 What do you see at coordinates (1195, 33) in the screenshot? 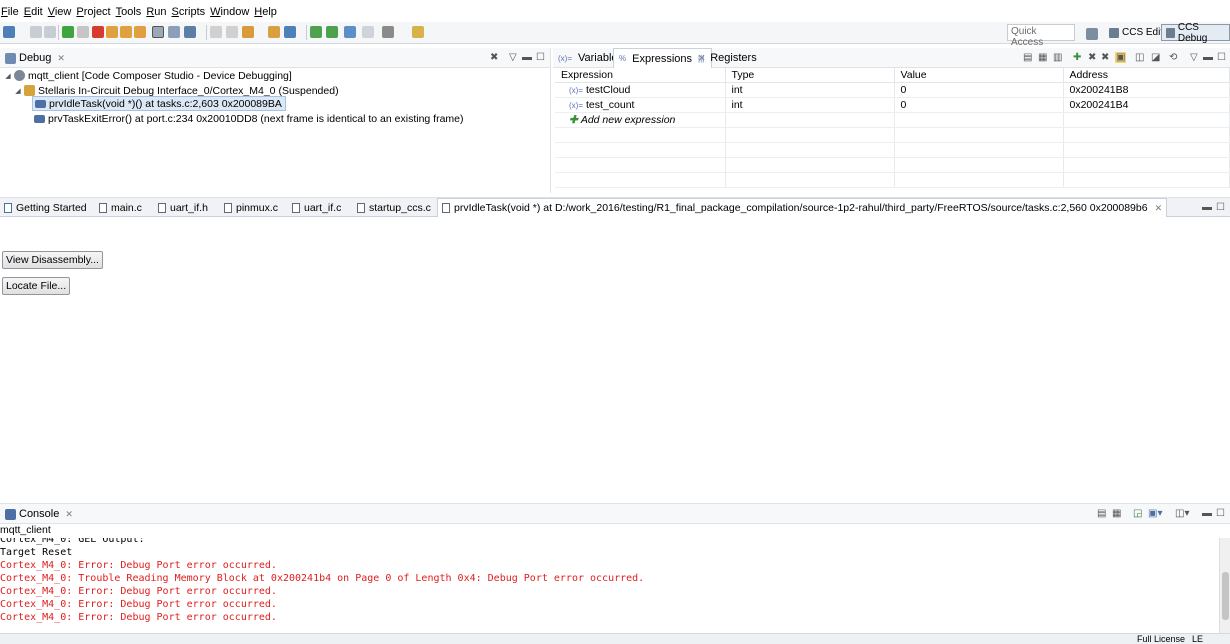
I see `perspective-ccs-debug: CCS Debug` at bounding box center [1195, 33].